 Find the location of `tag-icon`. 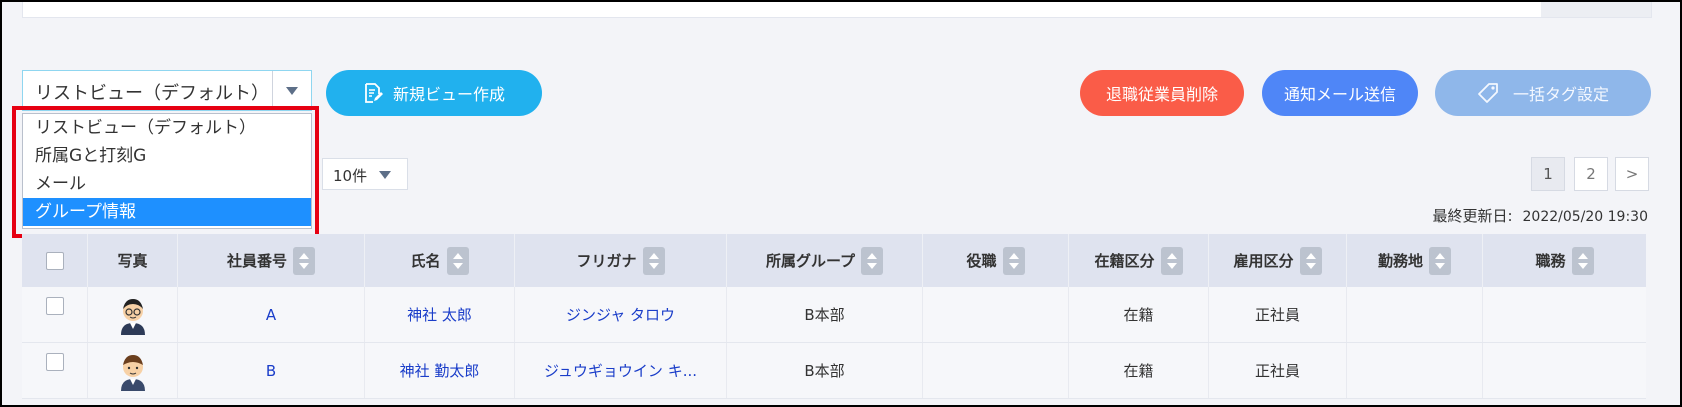

tag-icon is located at coordinates (1488, 93).